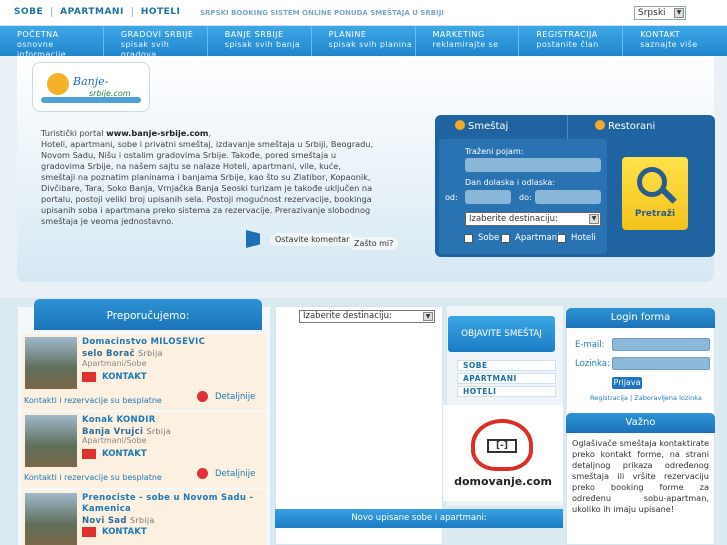 Image resolution: width=727 pixels, height=545 pixels. What do you see at coordinates (254, 34) in the screenshot?
I see `nav-title: BANJE SRBIJE` at bounding box center [254, 34].